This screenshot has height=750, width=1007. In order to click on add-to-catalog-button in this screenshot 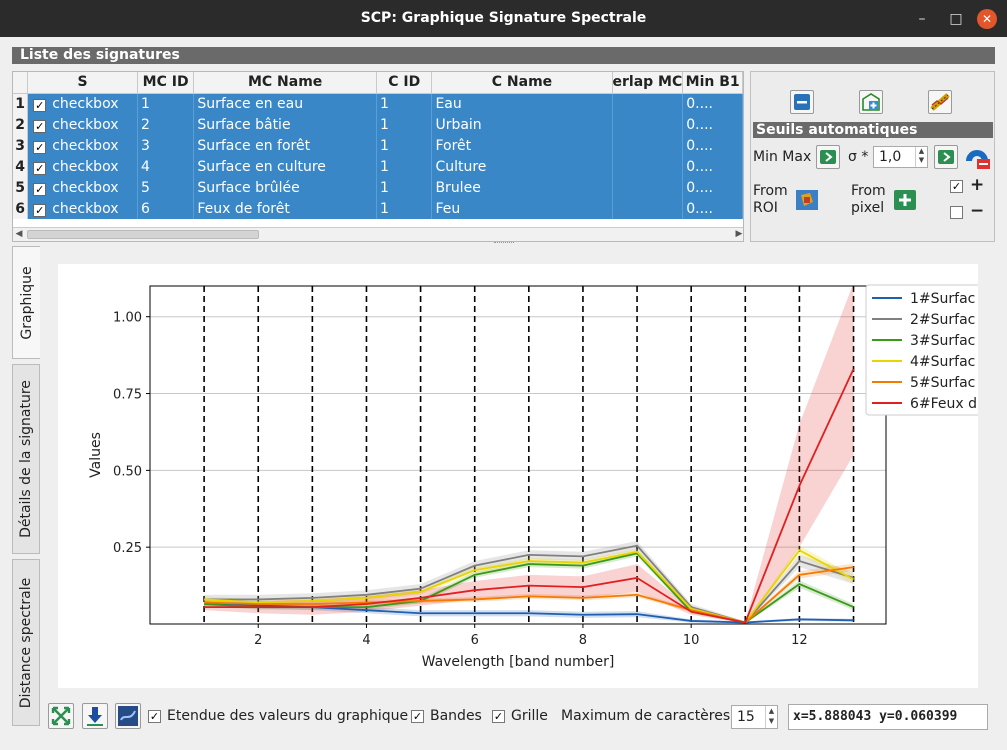, I will do `click(871, 102)`.